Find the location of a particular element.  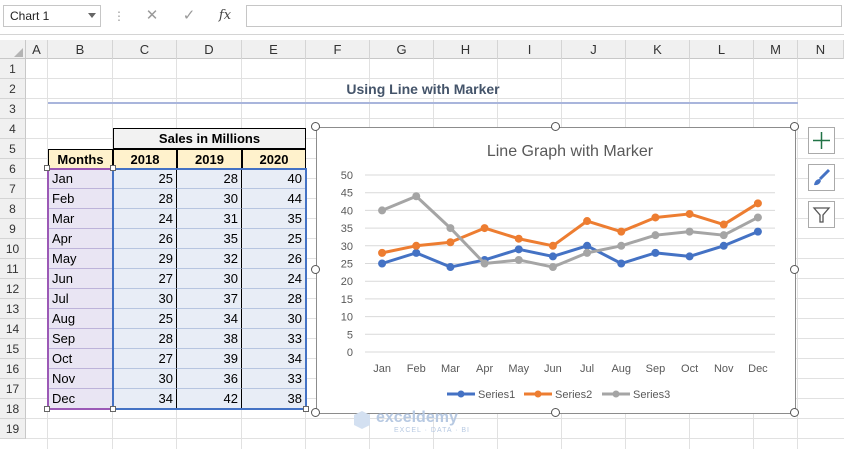

x-tick-label: May is located at coordinates (518, 369).